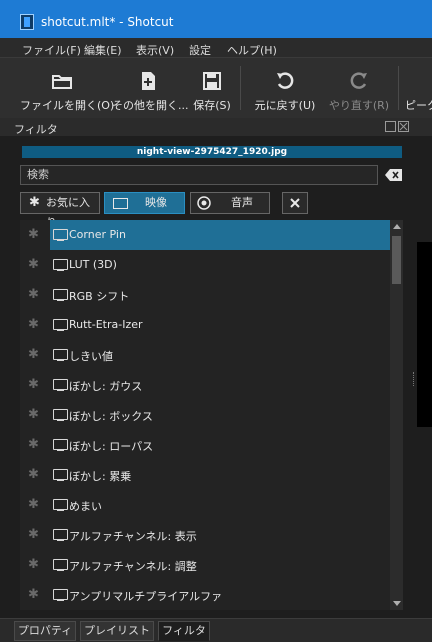  Describe the element at coordinates (397, 226) in the screenshot. I see `scroll-up-arrow-icon` at that location.